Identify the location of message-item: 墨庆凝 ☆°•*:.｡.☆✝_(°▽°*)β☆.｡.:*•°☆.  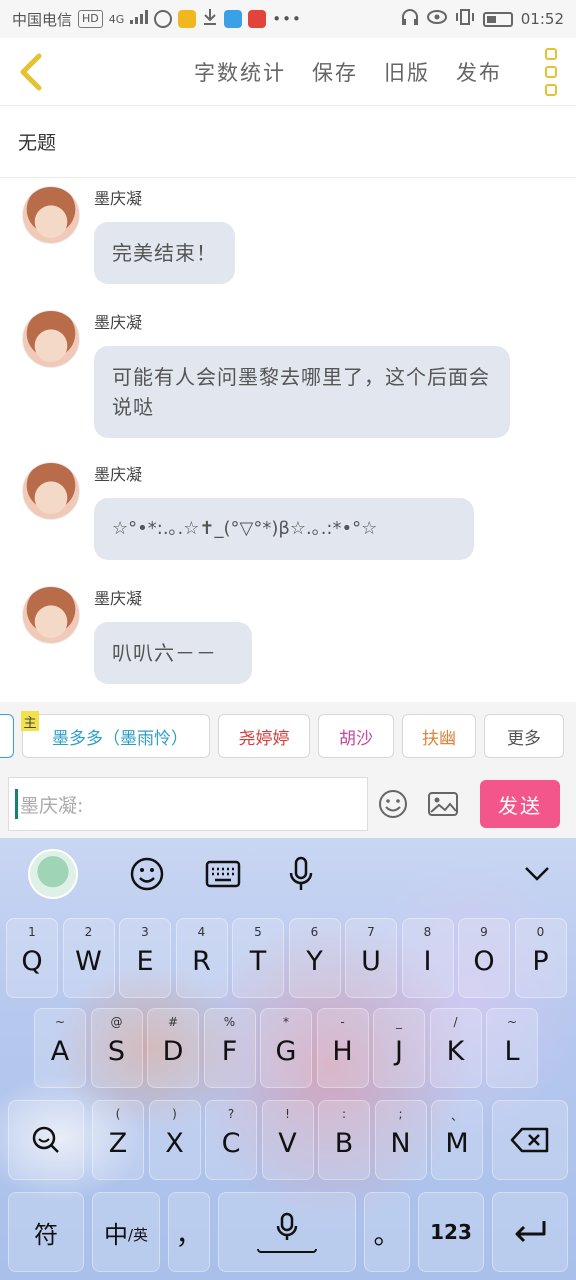
(248, 511).